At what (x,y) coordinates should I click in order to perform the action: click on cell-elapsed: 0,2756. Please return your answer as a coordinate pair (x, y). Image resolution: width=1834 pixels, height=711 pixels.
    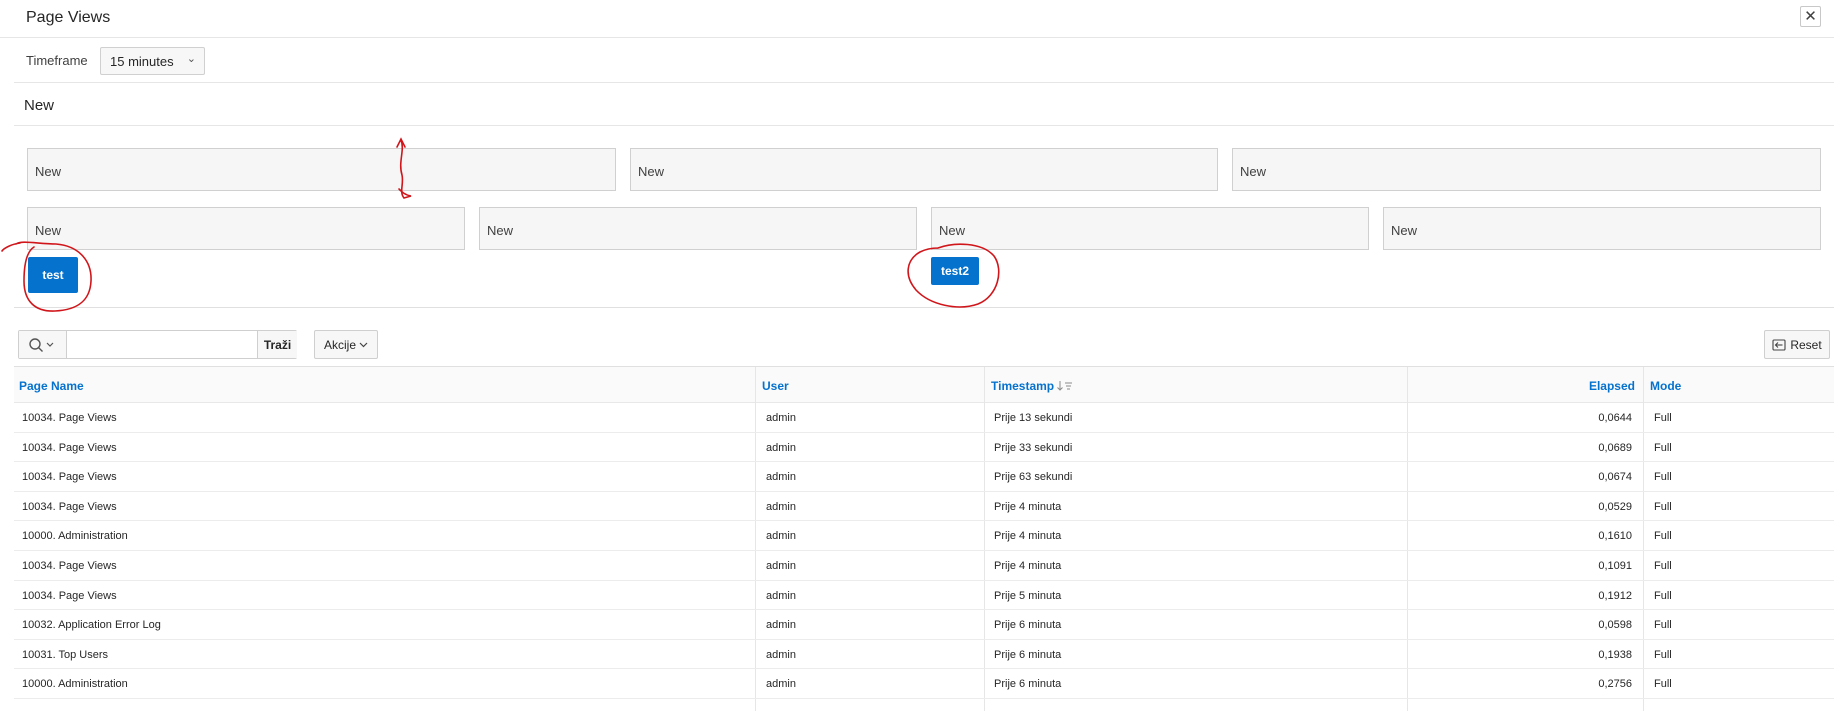
    Looking at the image, I should click on (1615, 684).